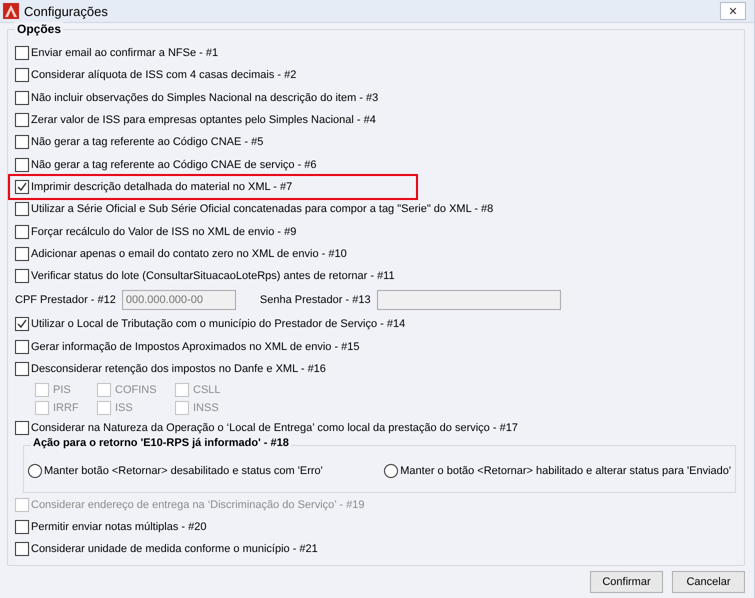 The height and width of the screenshot is (598, 755). Describe the element at coordinates (557, 471) in the screenshot. I see `radio-option: Manter o botão <Retornar> habilitado e alterar status para 'Enviado'` at that location.